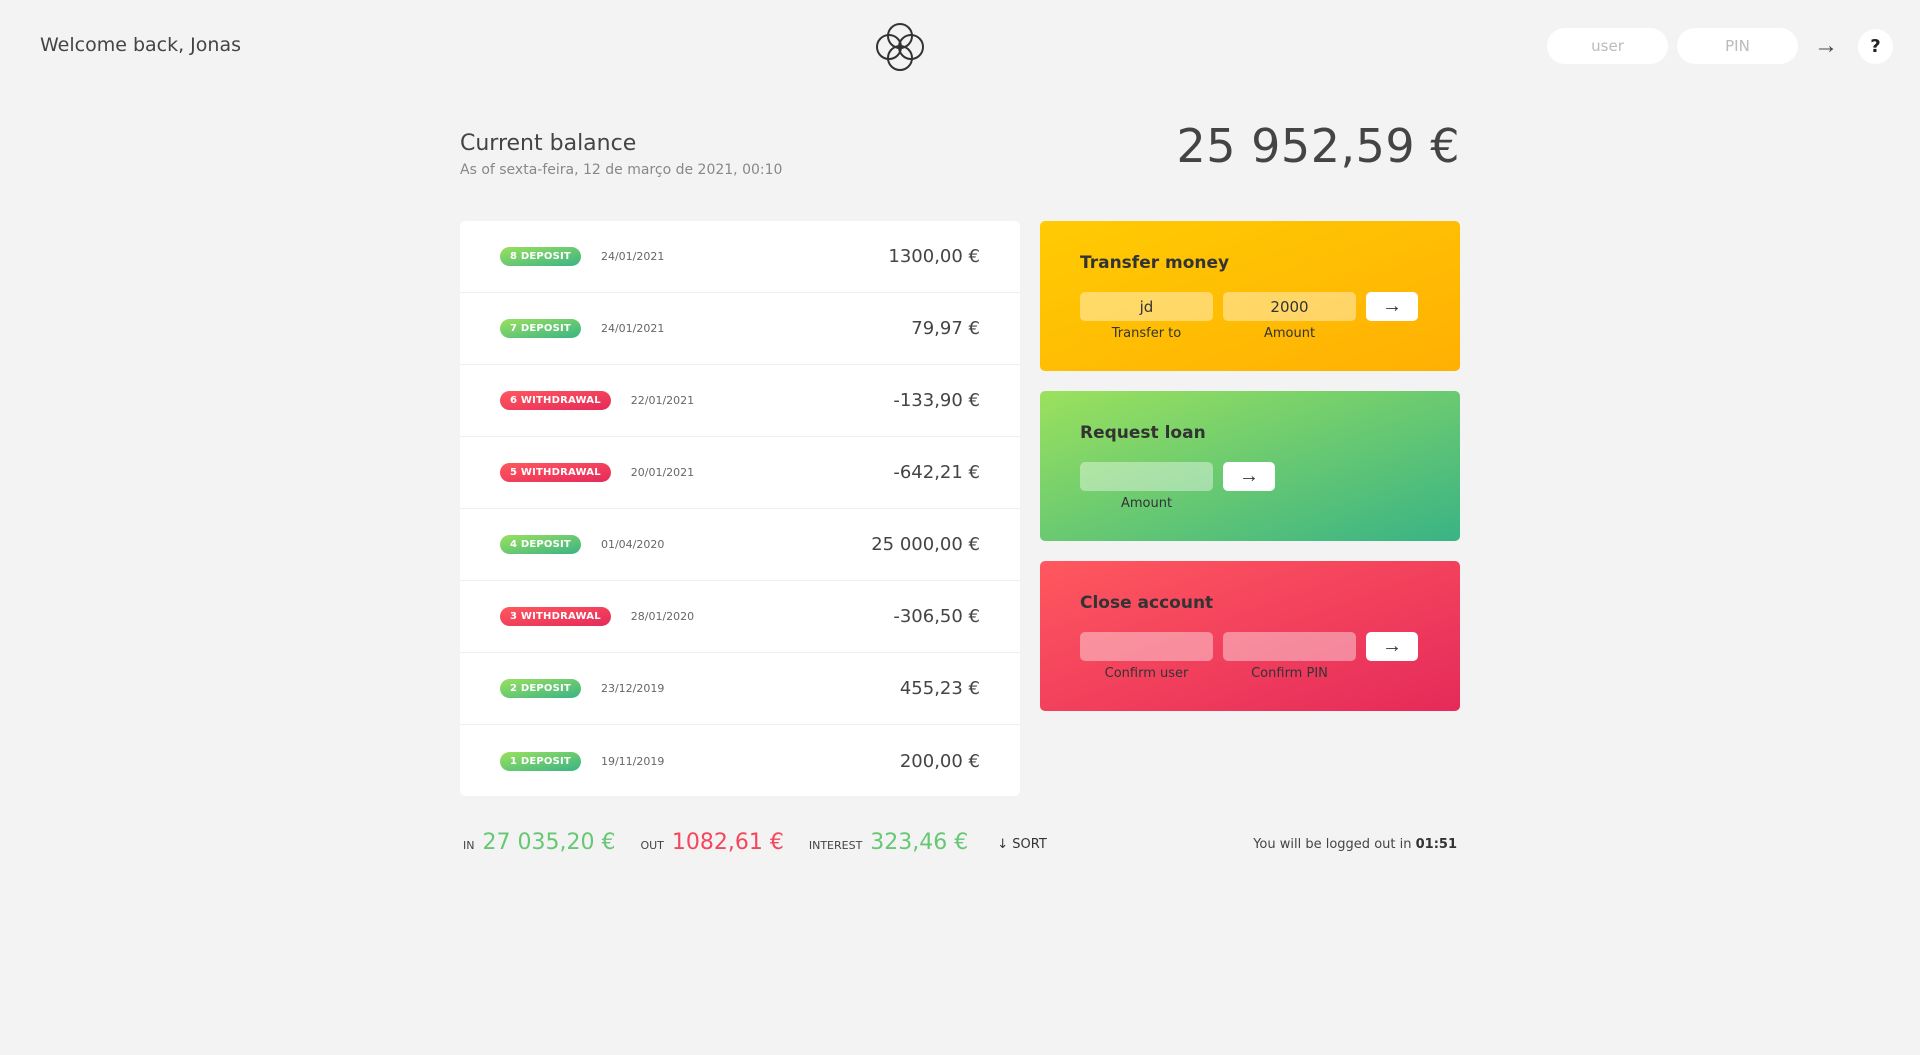 This screenshot has height=1055, width=1920. I want to click on movement-row: 2 deposit 23/12/2019 455,23 €, so click(740, 689).